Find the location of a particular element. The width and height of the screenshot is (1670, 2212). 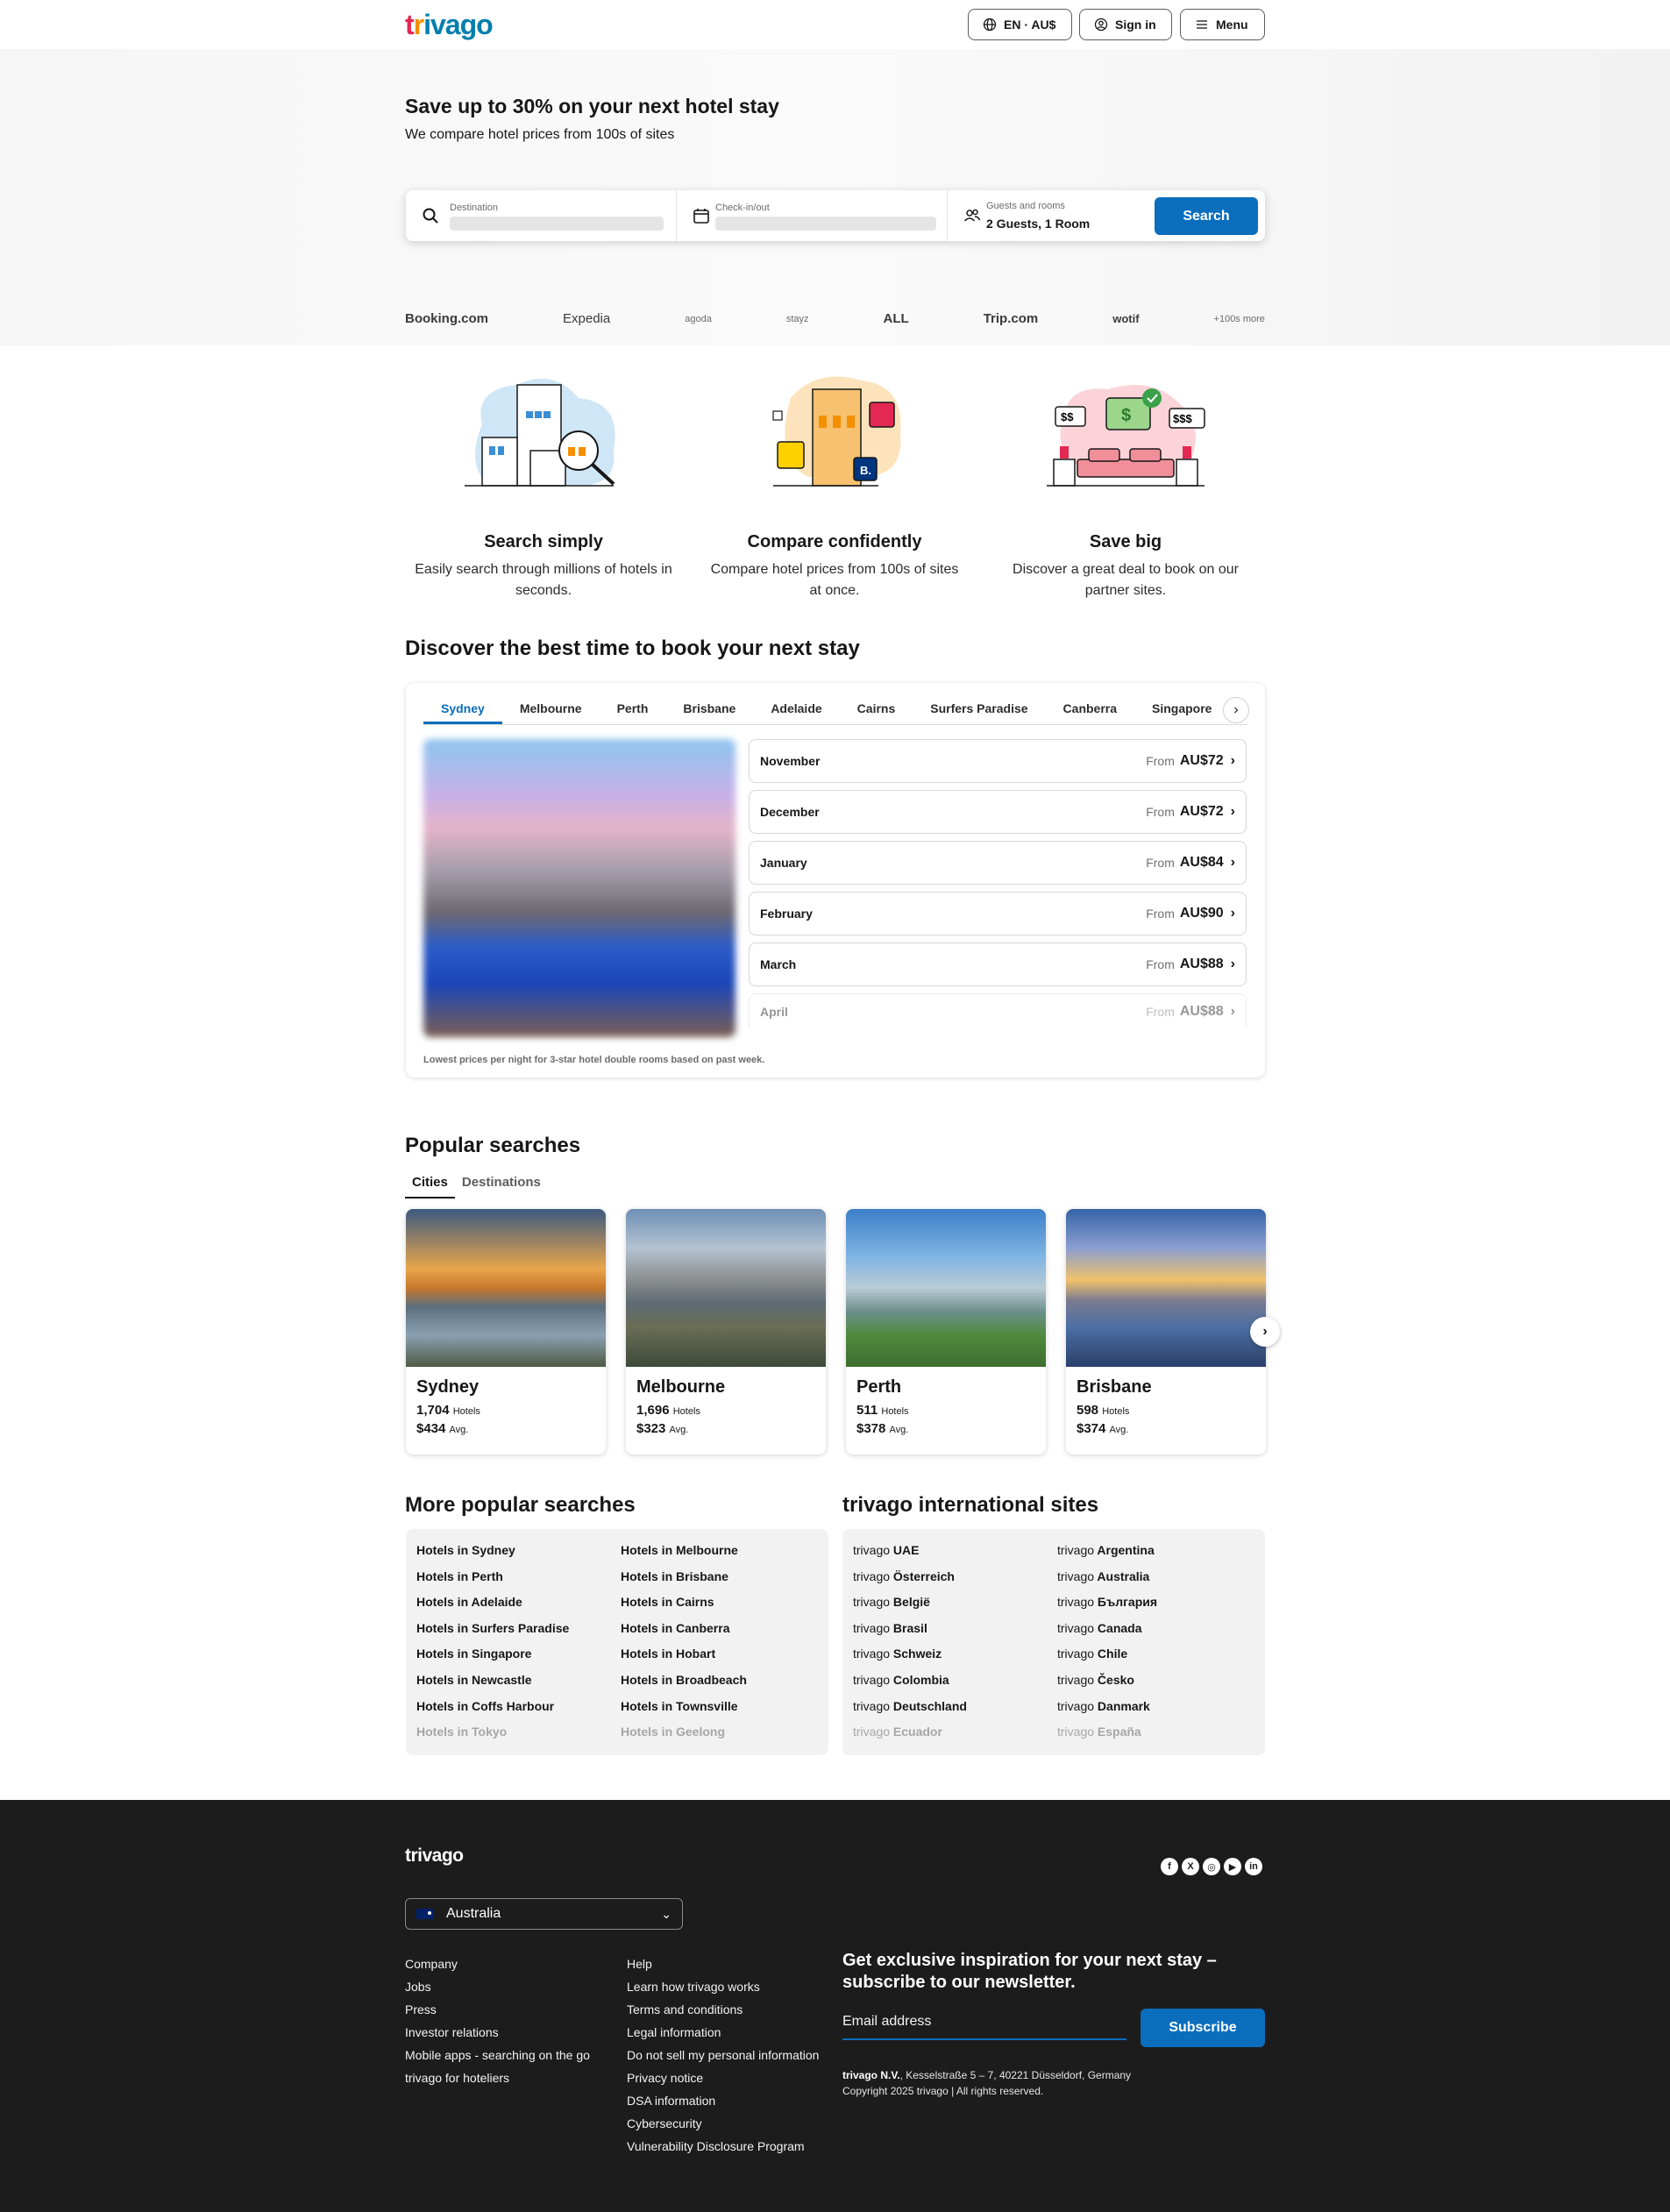

month-row: December From AU$72 › is located at coordinates (998, 812).